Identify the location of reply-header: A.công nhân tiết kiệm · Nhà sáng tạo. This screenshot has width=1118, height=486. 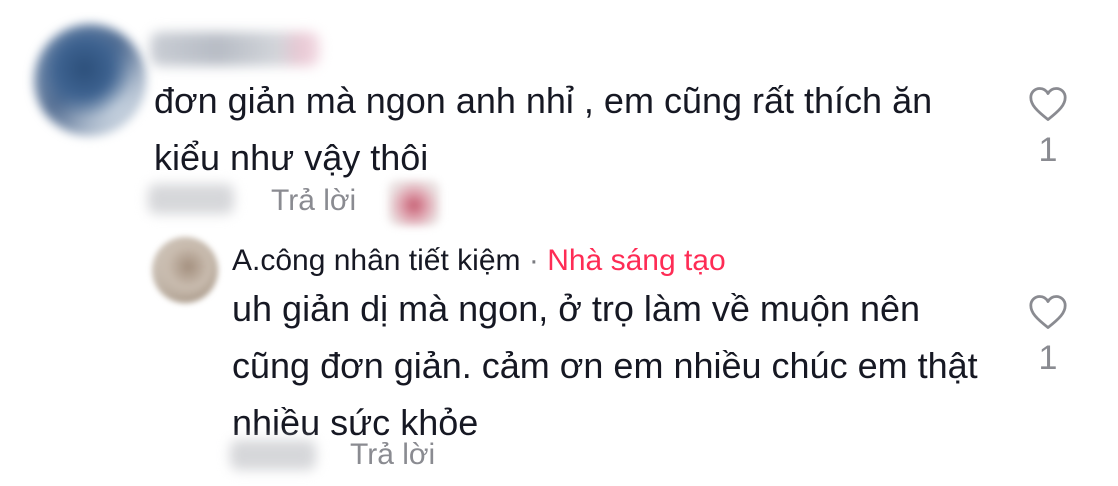
(479, 261).